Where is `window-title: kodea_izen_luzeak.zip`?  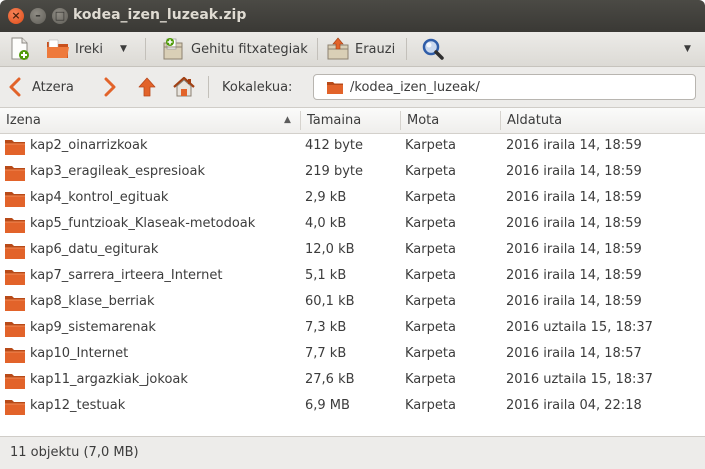
window-title: kodea_izen_luzeak.zip is located at coordinates (160, 15).